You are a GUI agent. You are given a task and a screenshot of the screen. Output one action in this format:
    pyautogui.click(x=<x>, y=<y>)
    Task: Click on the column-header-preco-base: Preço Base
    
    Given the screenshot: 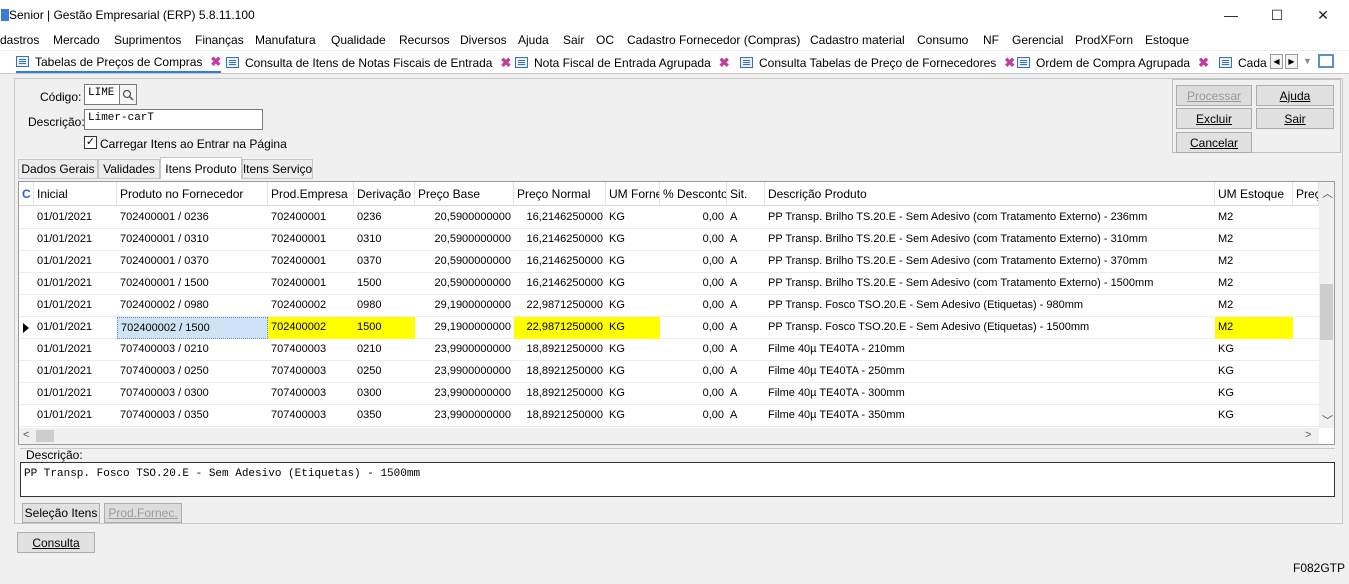 What is the action you would take?
    pyautogui.click(x=464, y=194)
    